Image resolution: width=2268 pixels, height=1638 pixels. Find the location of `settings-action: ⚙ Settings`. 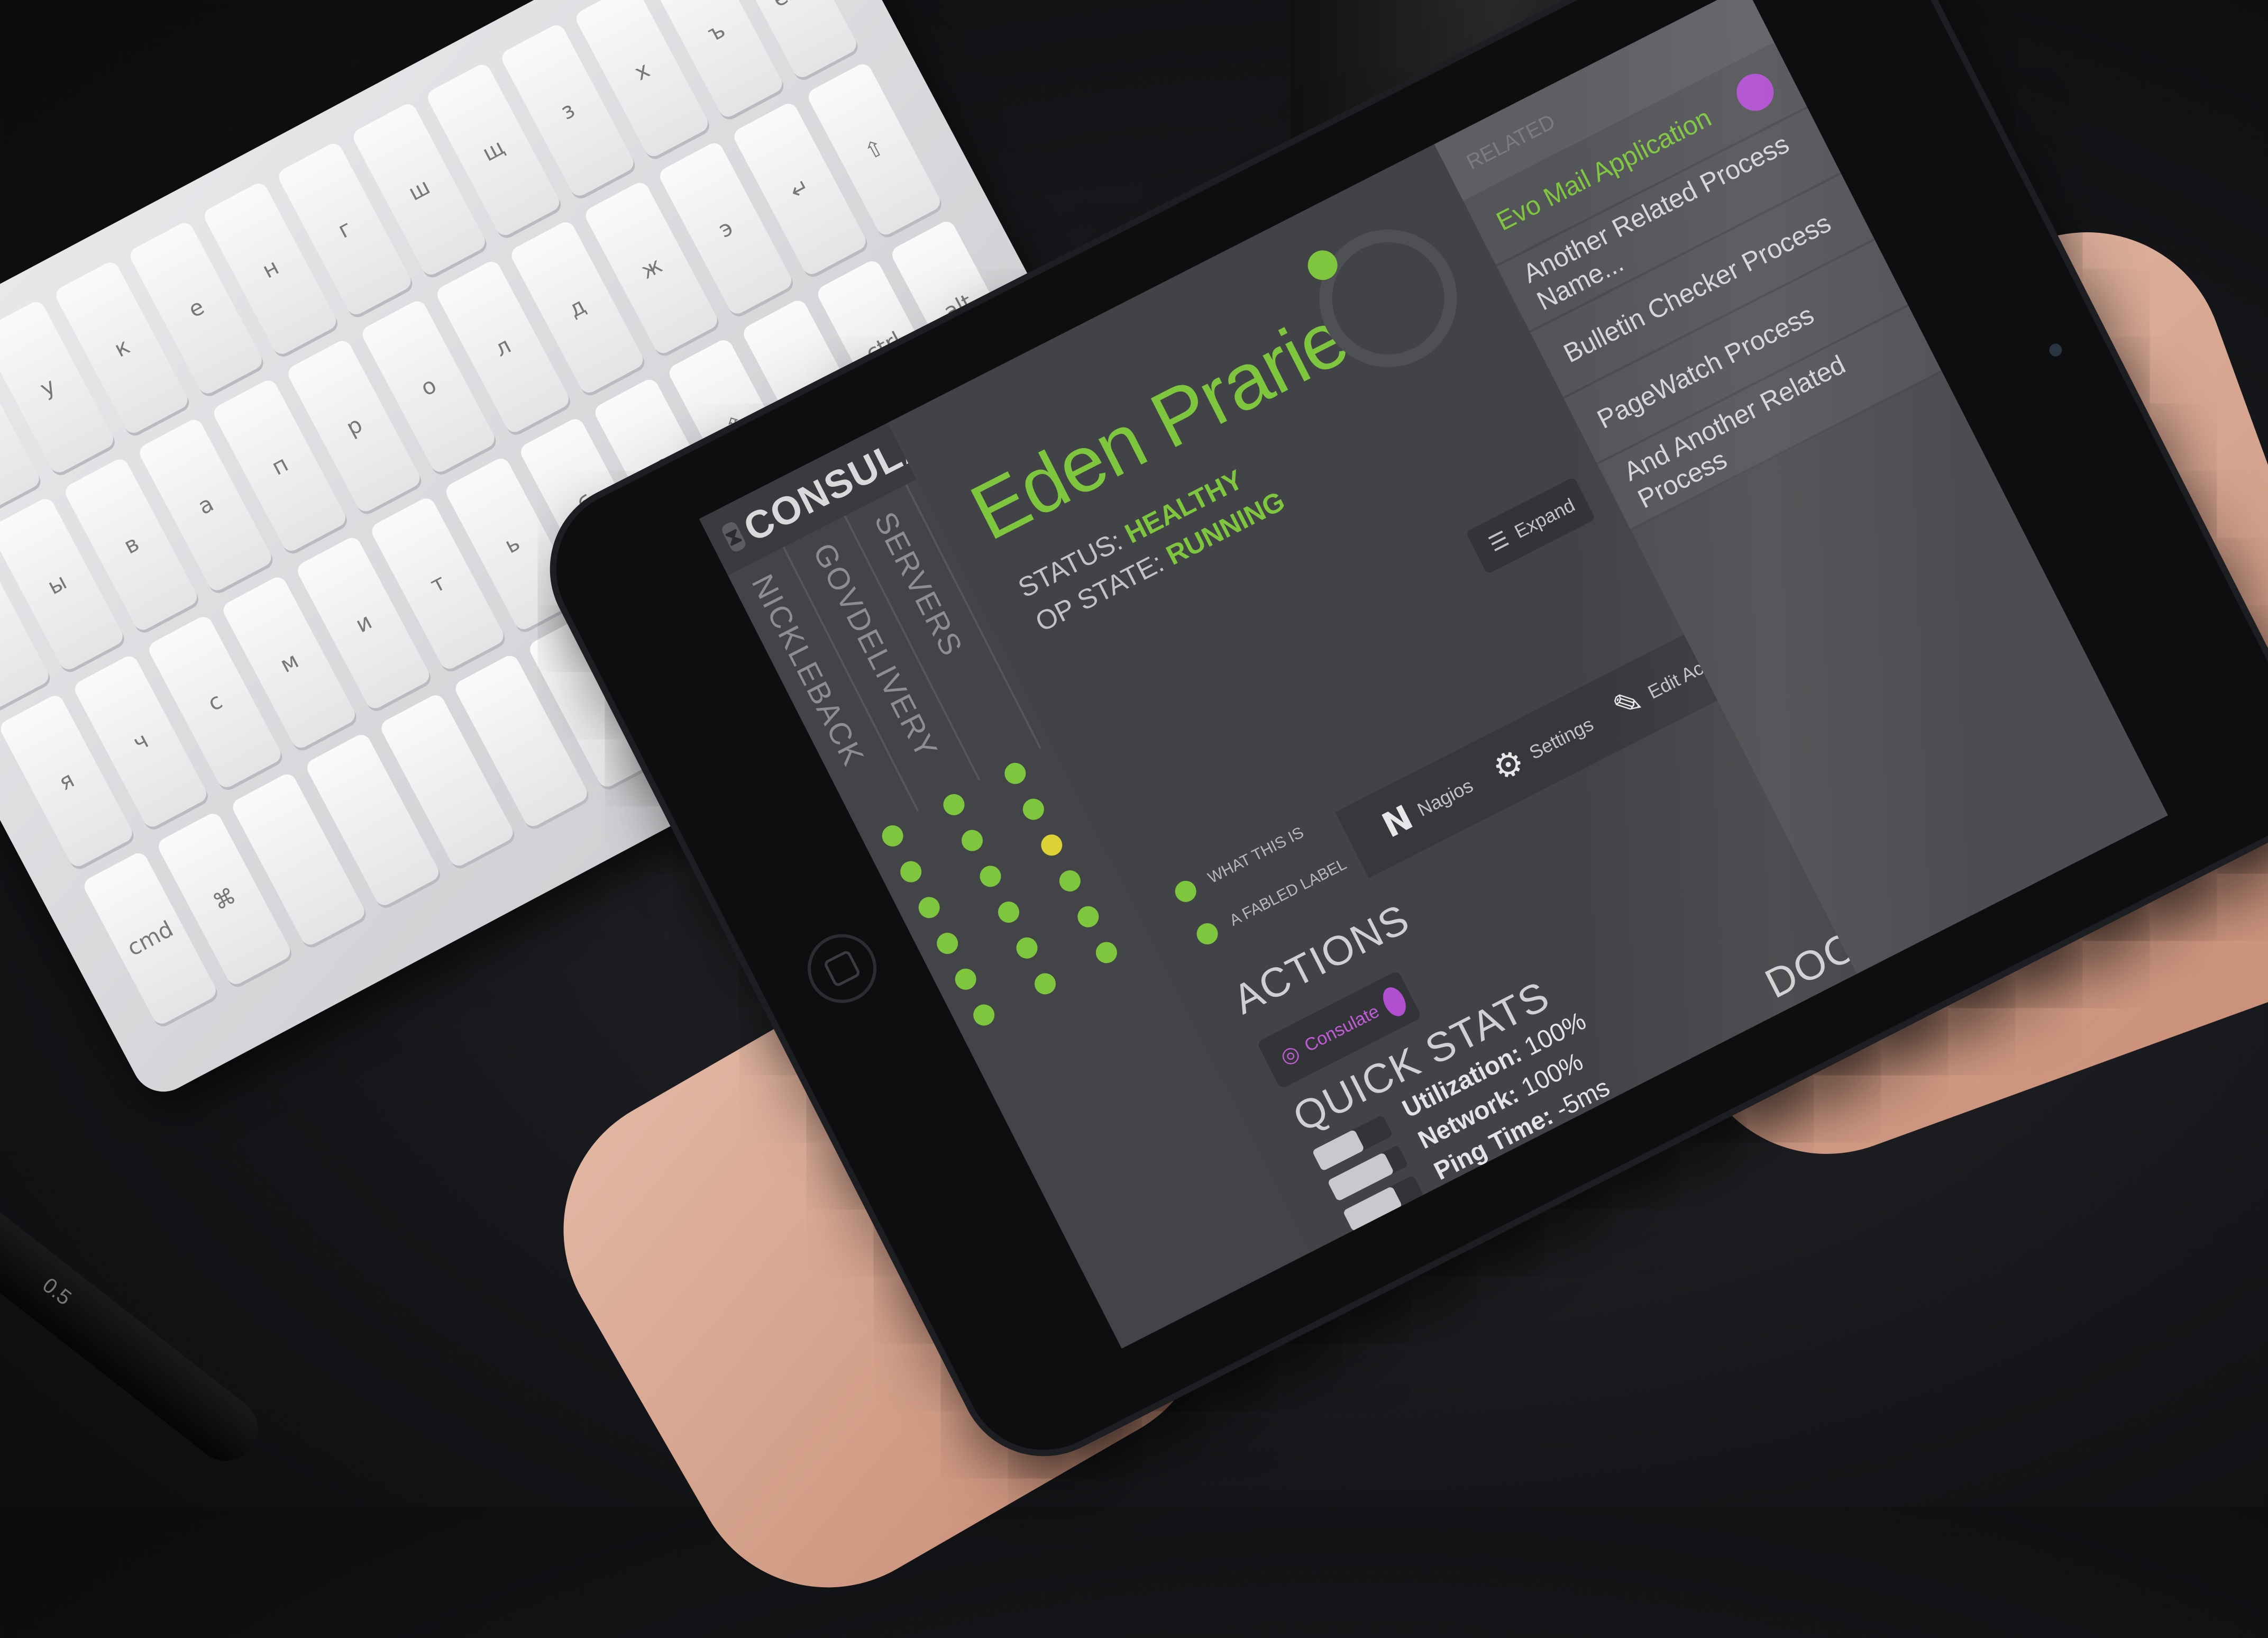

settings-action: ⚙ Settings is located at coordinates (1543, 748).